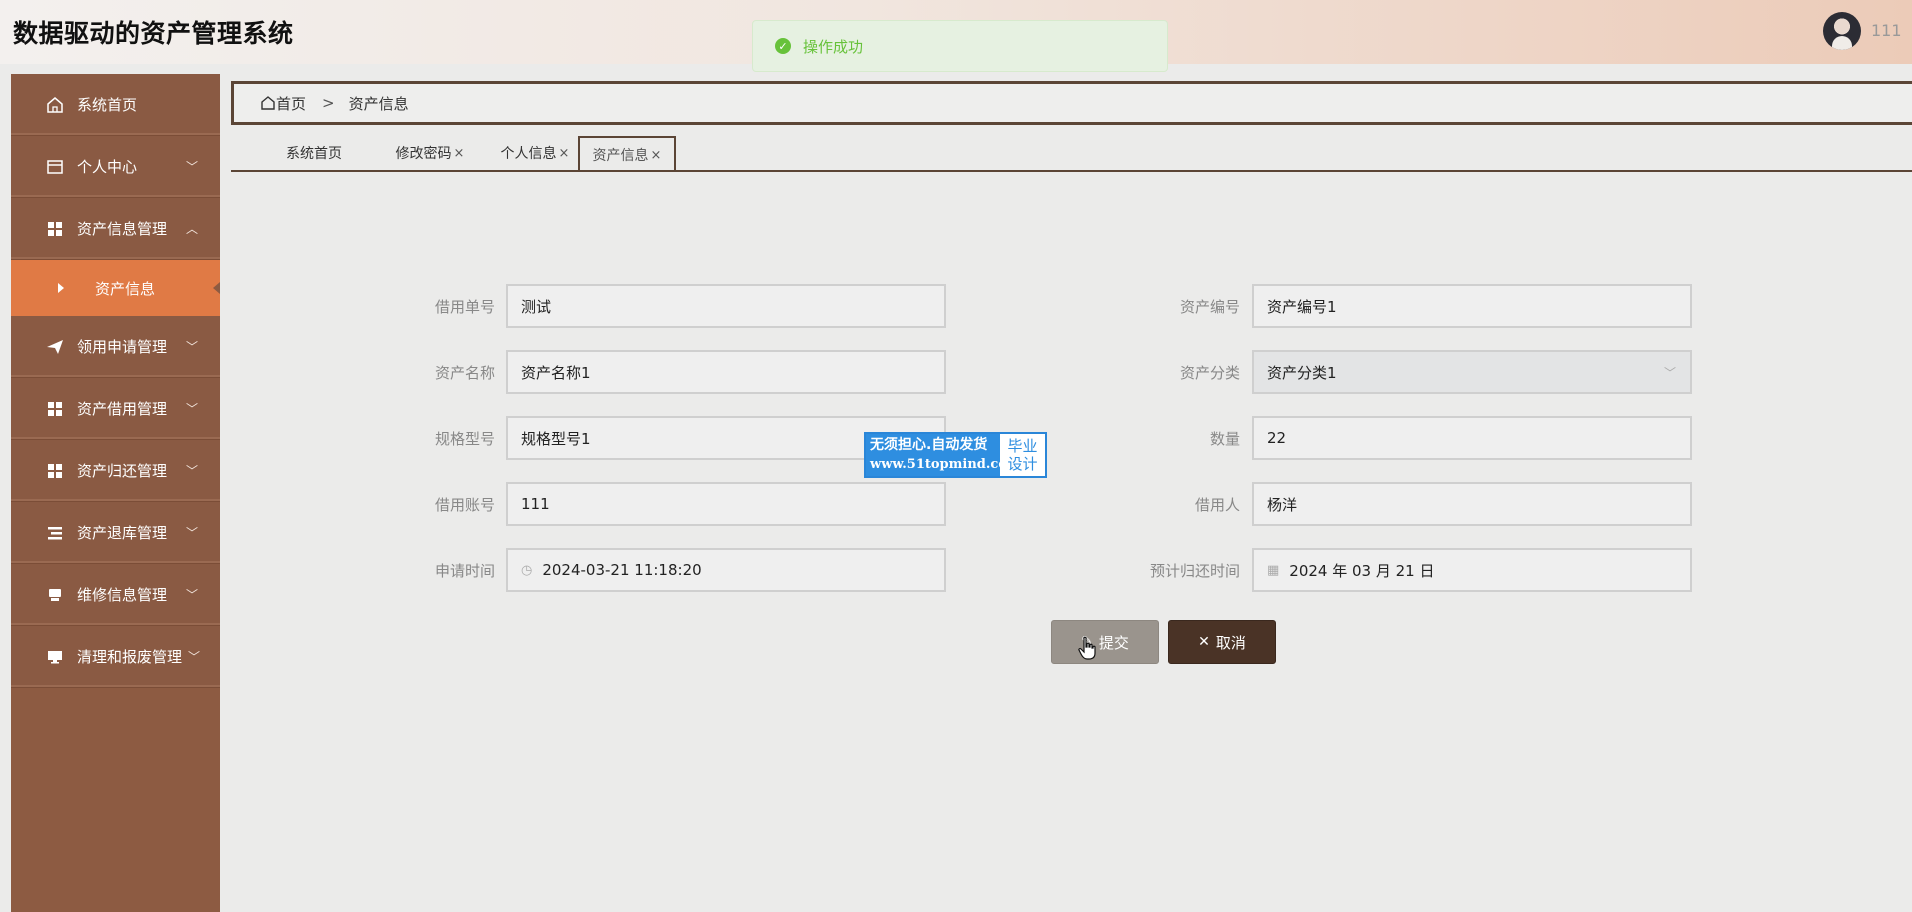 This screenshot has height=912, width=1912. Describe the element at coordinates (1302, 372) in the screenshot. I see `asset-category-value: 资产分类1` at that location.